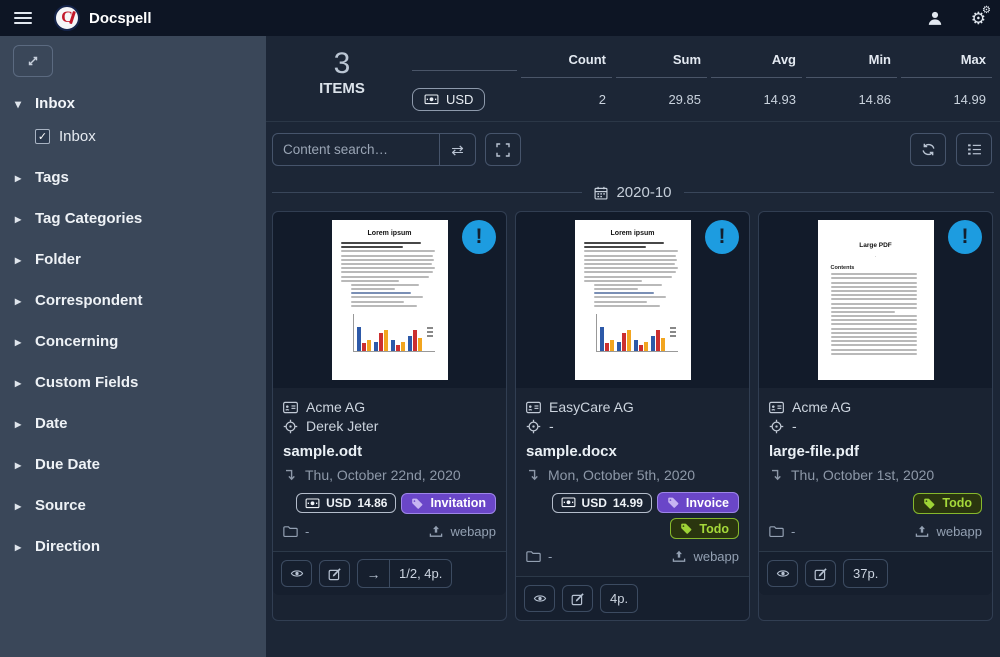 The width and height of the screenshot is (1000, 657). Describe the element at coordinates (594, 502) in the screenshot. I see `money-currency: USD` at that location.